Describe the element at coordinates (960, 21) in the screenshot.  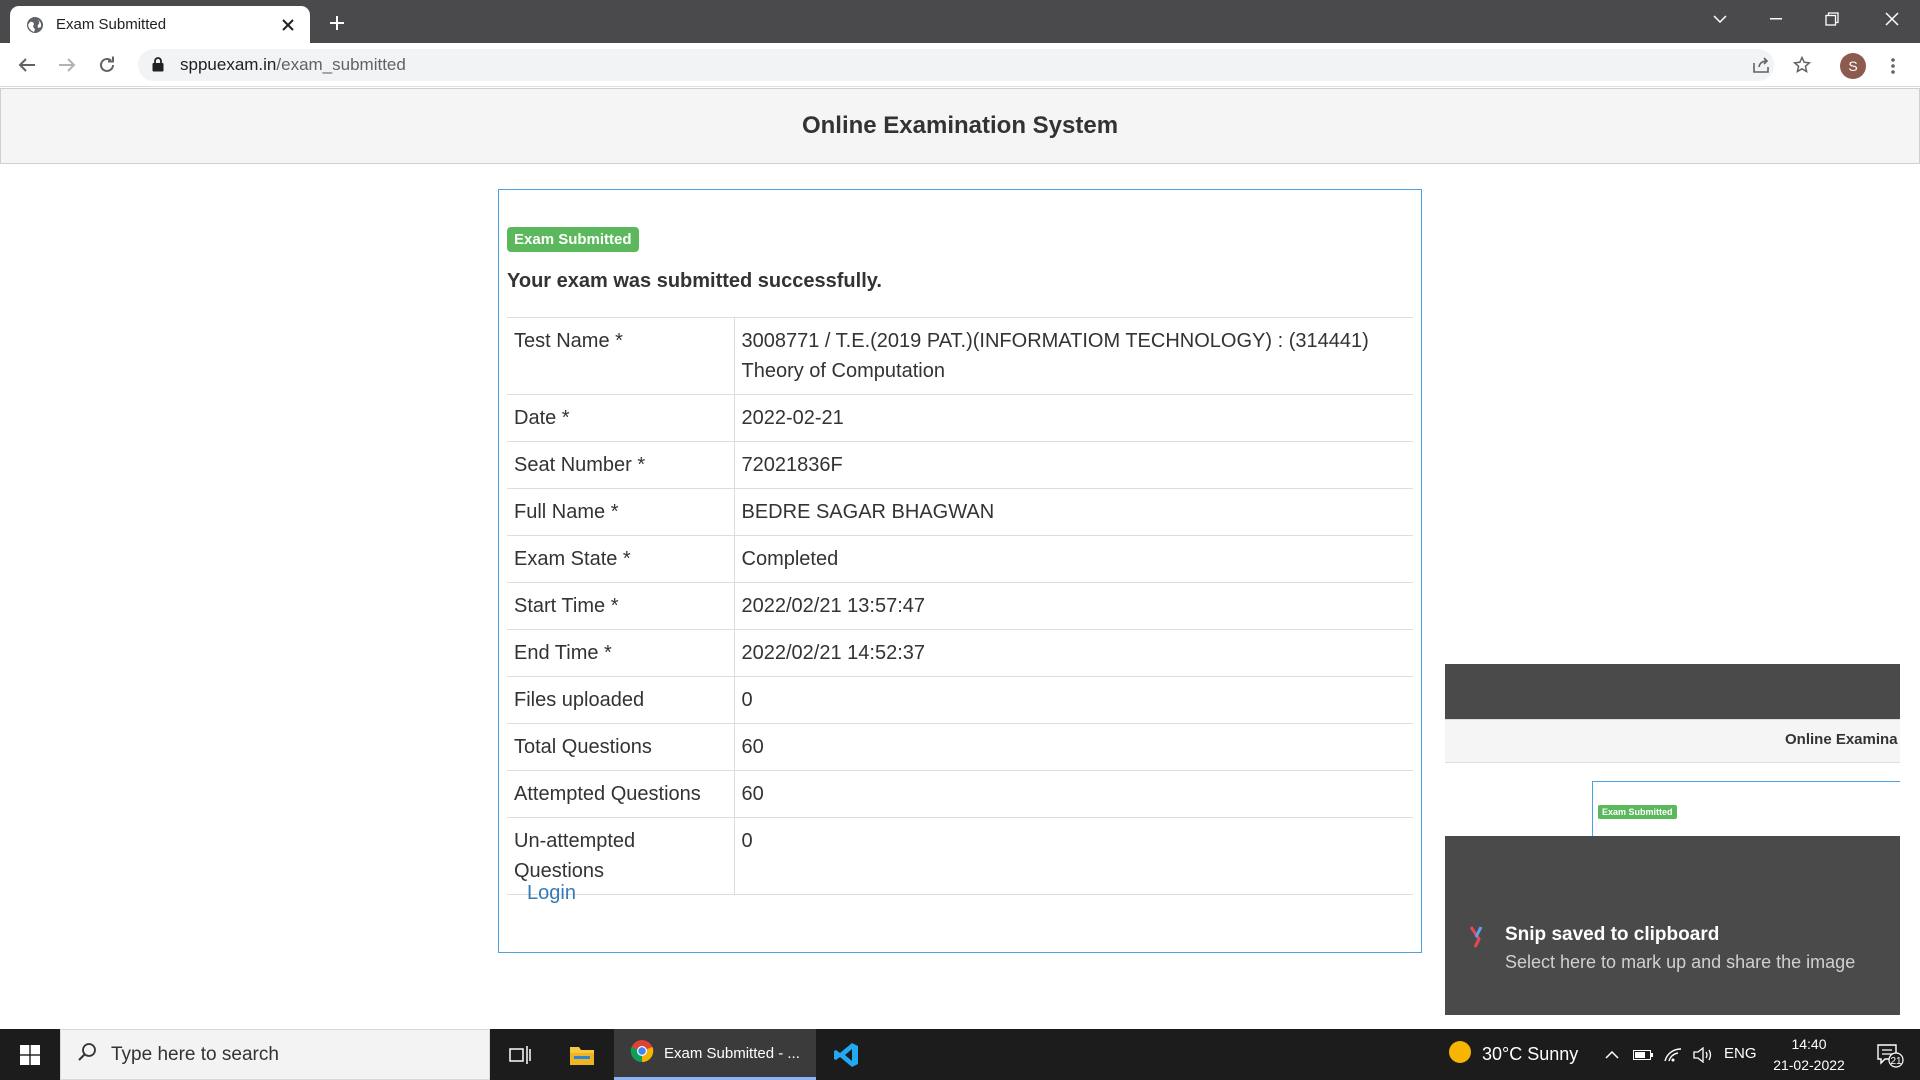
I see `browser-tab-strip: Exam Submitted` at that location.